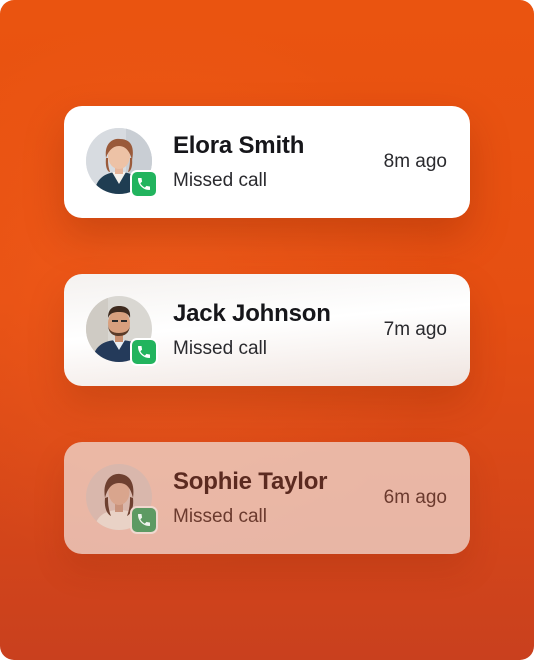 The height and width of the screenshot is (660, 534). What do you see at coordinates (267, 162) in the screenshot?
I see `notification-card-elora-smith: Elora Smith Missed call 8m ago` at bounding box center [267, 162].